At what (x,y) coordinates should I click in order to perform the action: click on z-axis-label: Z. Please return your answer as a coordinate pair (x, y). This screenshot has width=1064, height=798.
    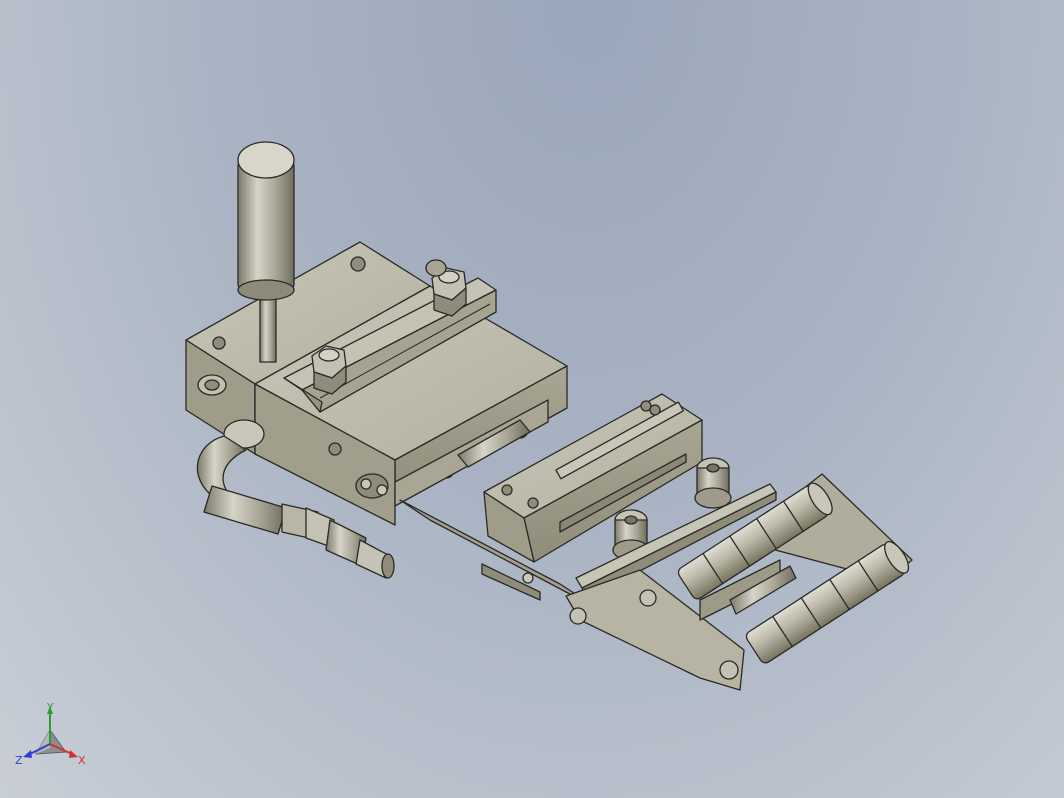
    Looking at the image, I should click on (19, 760).